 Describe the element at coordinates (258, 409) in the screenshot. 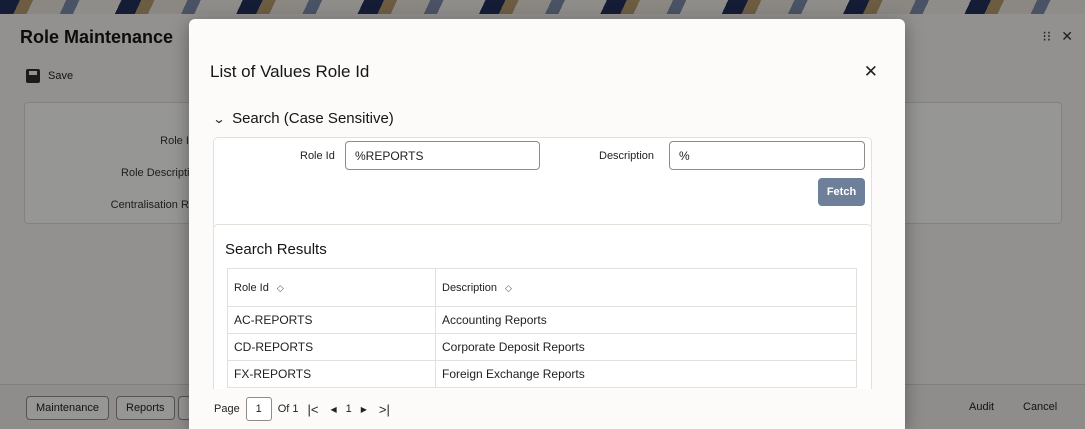

I see `page-number-input: 1` at that location.